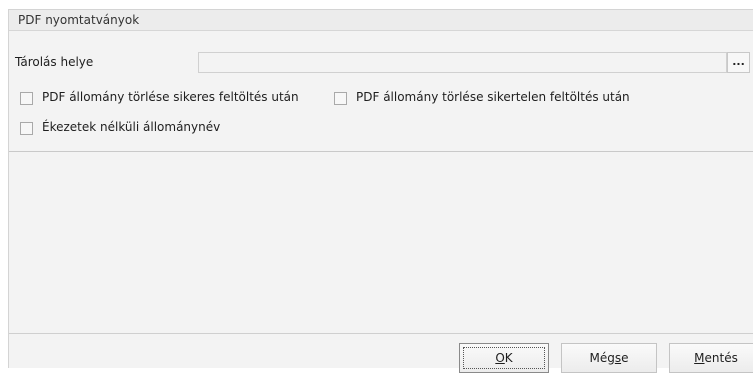 This screenshot has width=753, height=373. I want to click on storage-location-label: Tárolás helye, so click(54, 62).